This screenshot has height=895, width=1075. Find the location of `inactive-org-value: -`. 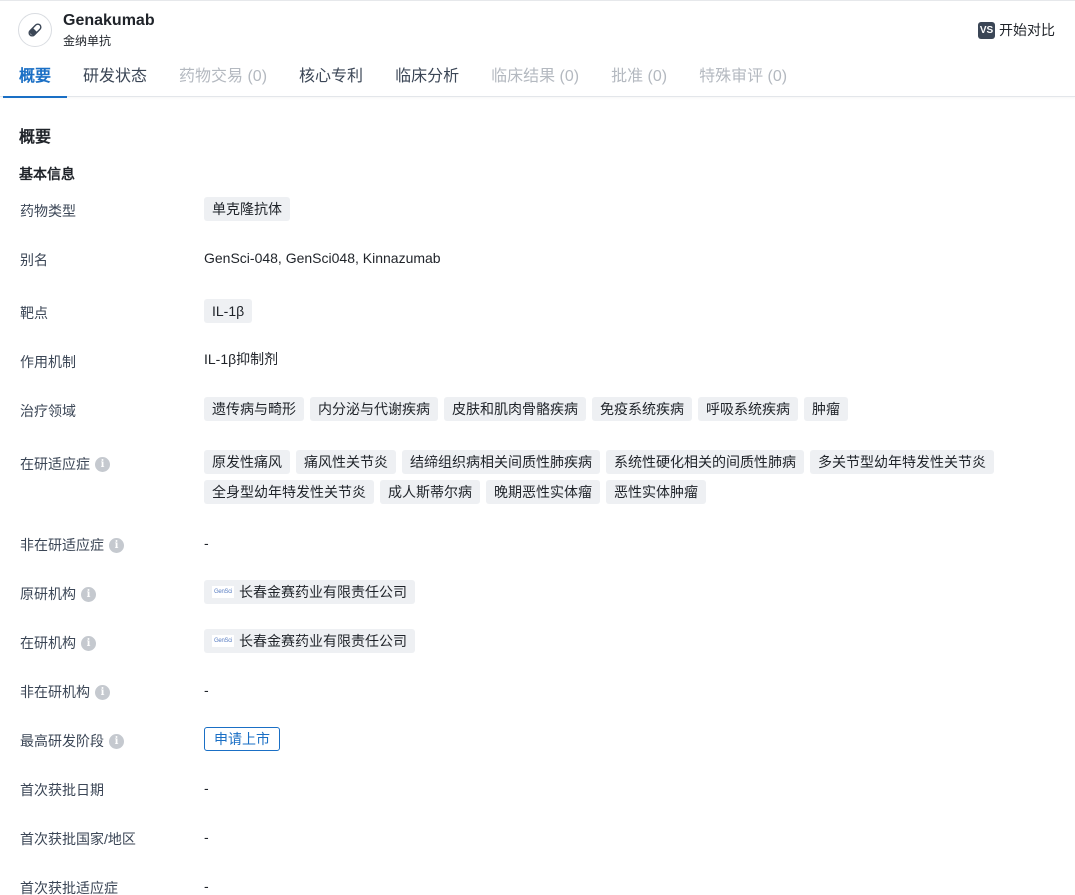

inactive-org-value: - is located at coordinates (206, 690).